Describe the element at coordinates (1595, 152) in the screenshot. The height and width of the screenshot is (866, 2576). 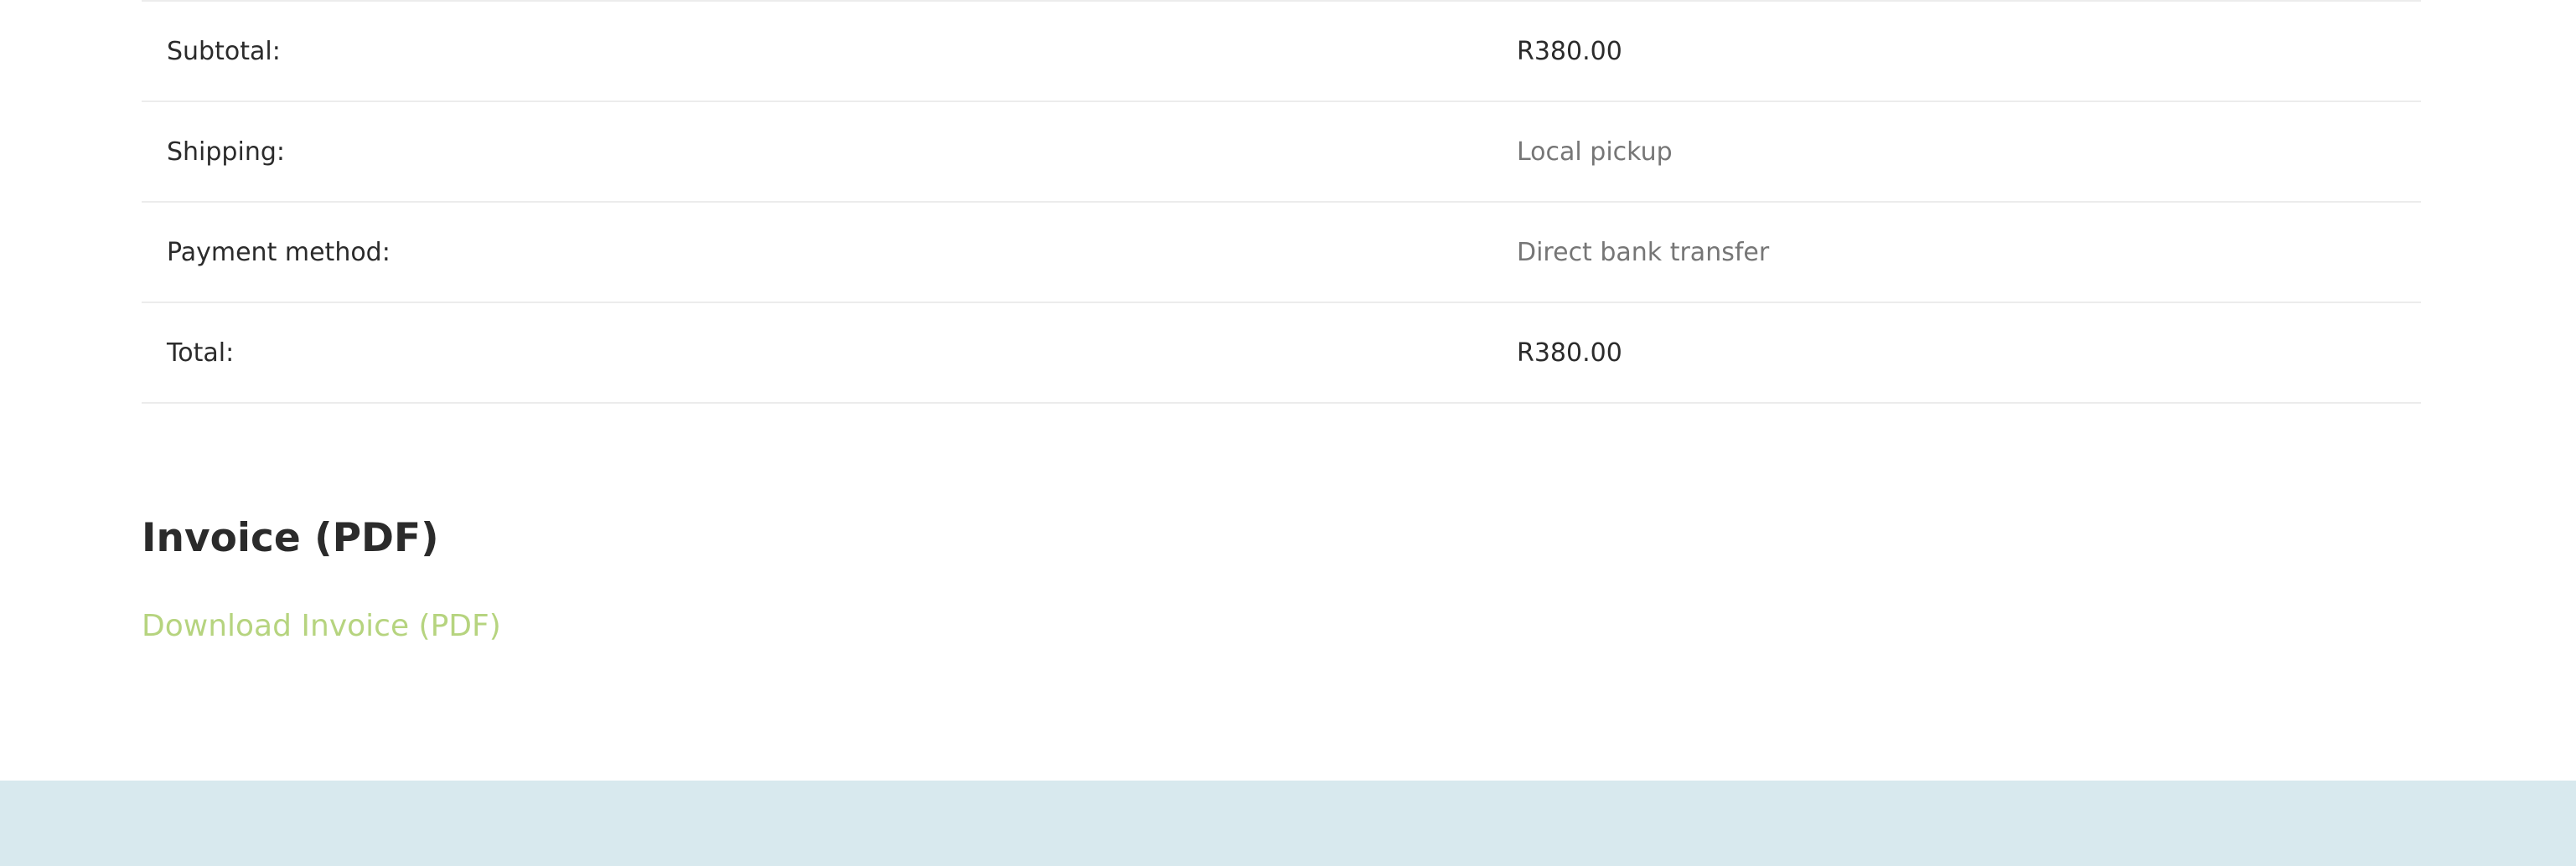
I see `shipping-value: Local pickup` at that location.